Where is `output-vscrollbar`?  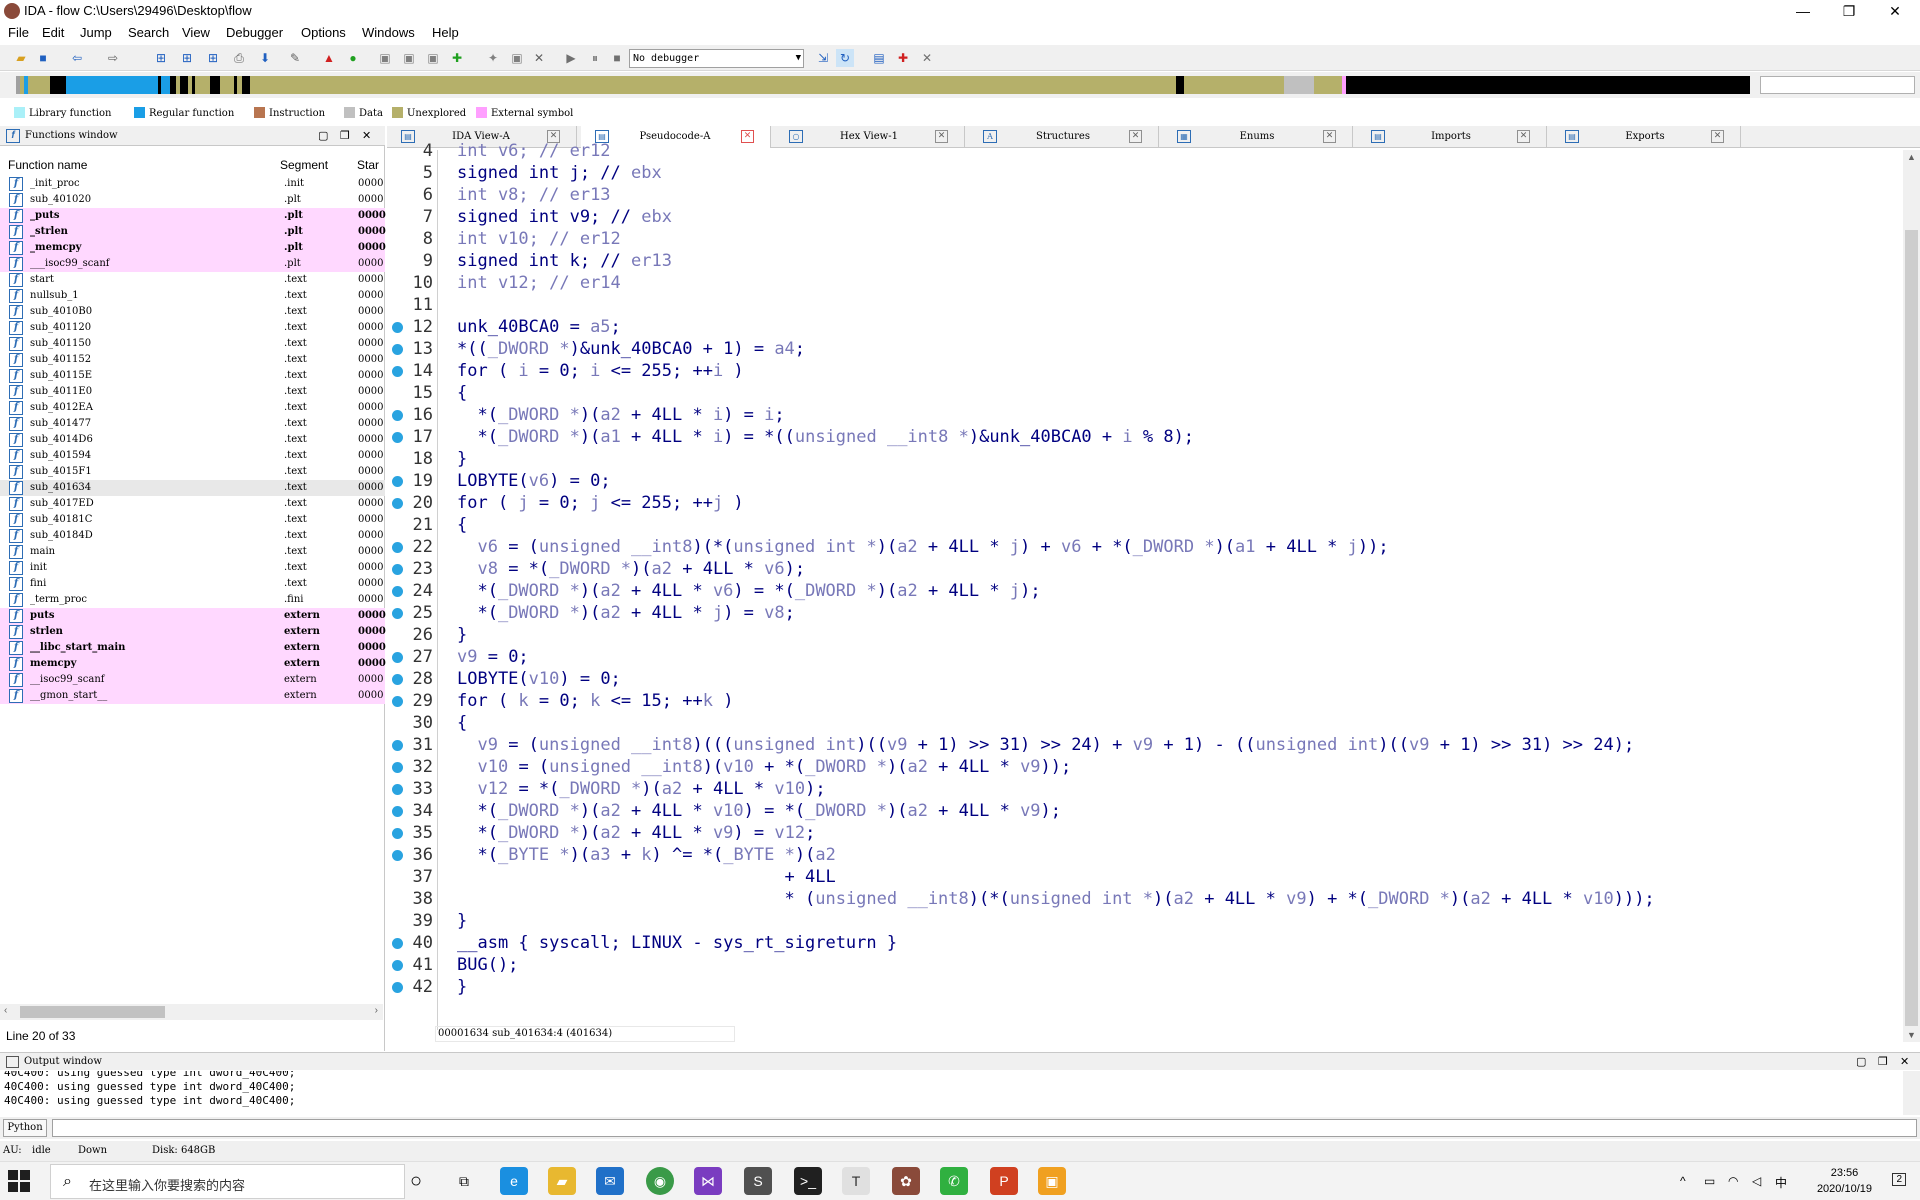 output-vscrollbar is located at coordinates (1911, 1093).